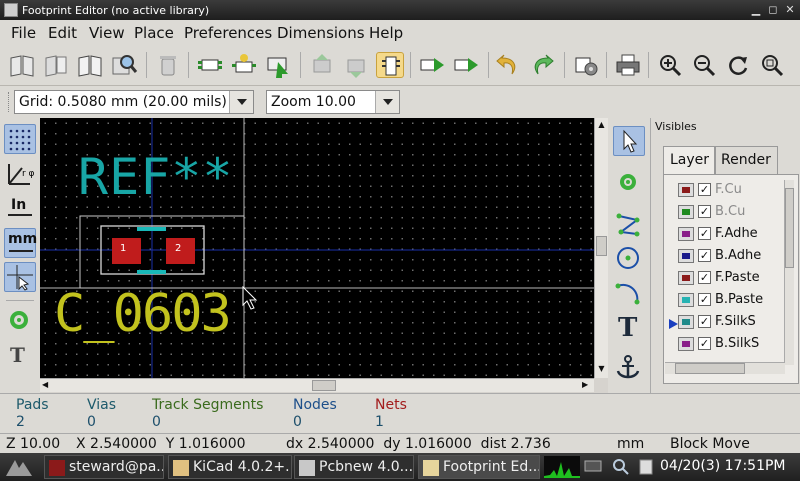  Describe the element at coordinates (324, 385) in the screenshot. I see `horizontal-scroll-thumb` at that location.